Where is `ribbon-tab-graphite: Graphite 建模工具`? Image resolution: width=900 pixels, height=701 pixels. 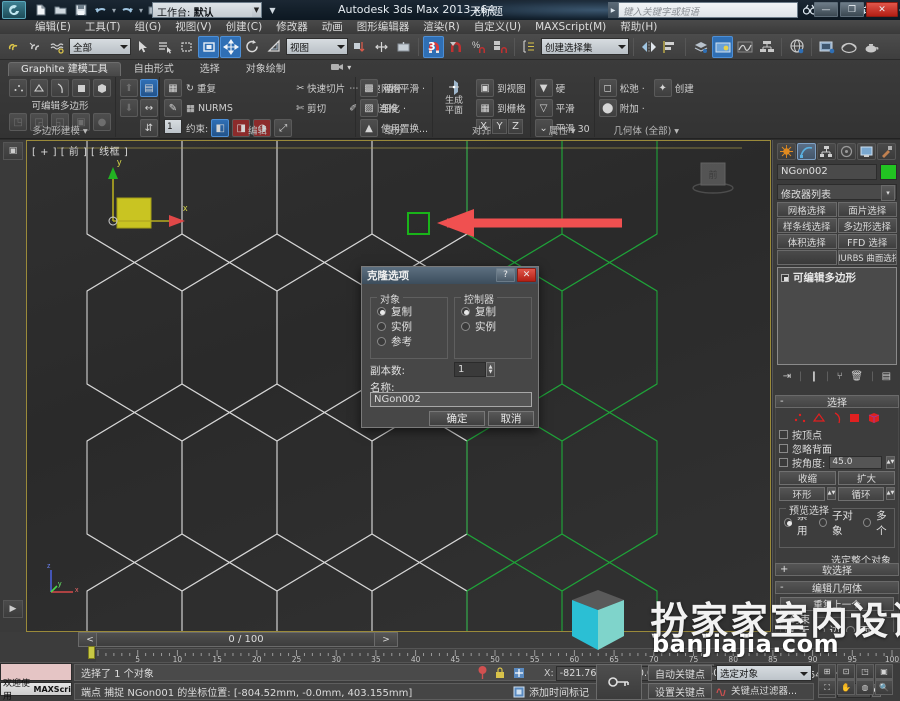 ribbon-tab-graphite: Graphite 建模工具 is located at coordinates (64, 69).